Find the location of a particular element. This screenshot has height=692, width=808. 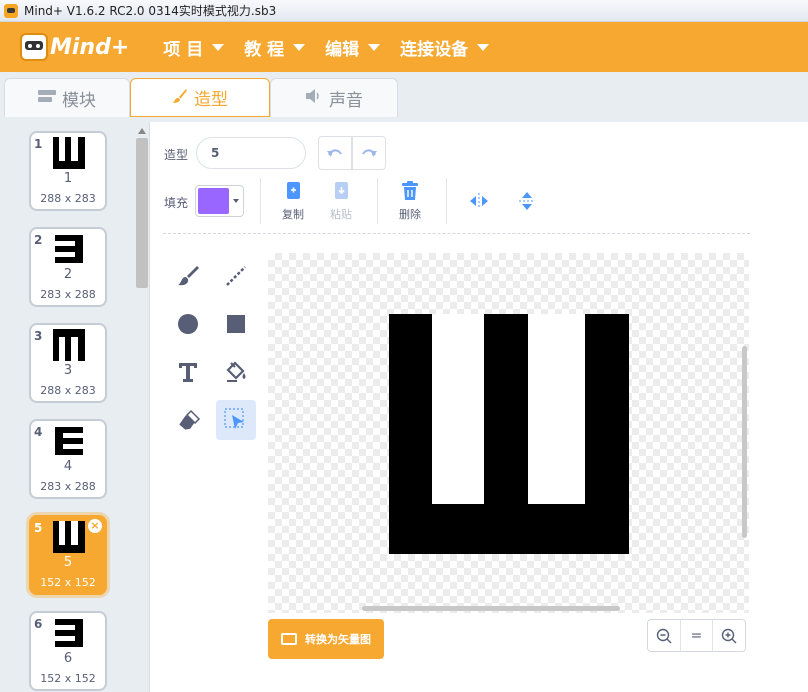

costume-size: 283 x 288 is located at coordinates (68, 294).